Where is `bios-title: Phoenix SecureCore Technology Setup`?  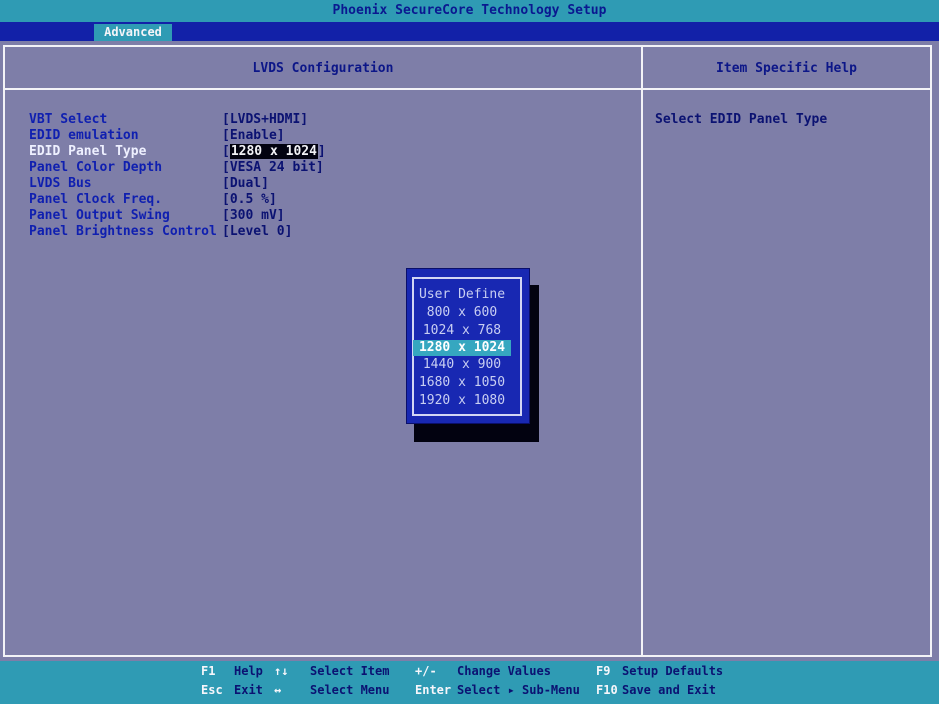 bios-title: Phoenix SecureCore Technology Setup is located at coordinates (469, 10).